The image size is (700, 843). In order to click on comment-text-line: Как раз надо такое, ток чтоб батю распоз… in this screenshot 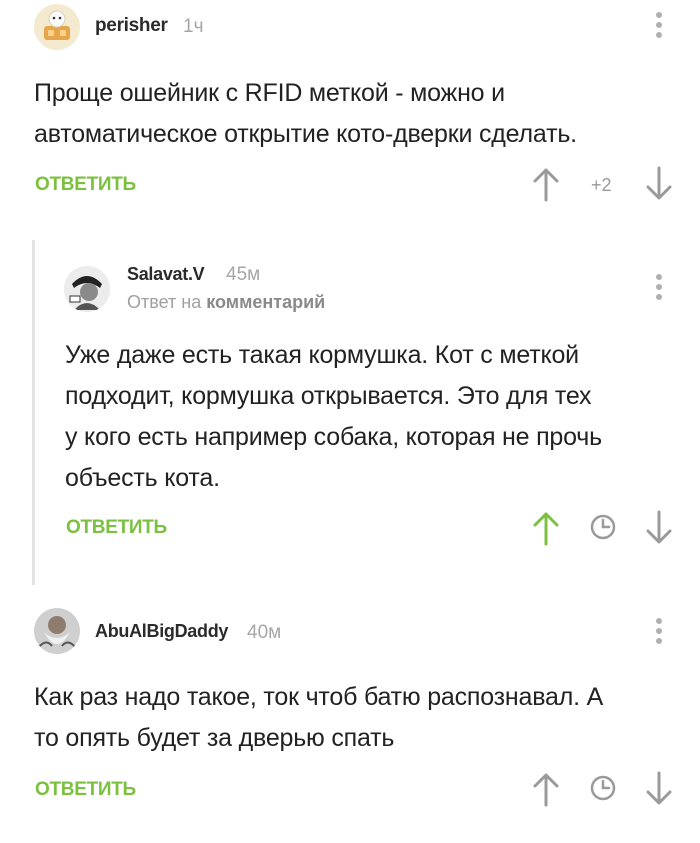, I will do `click(319, 697)`.